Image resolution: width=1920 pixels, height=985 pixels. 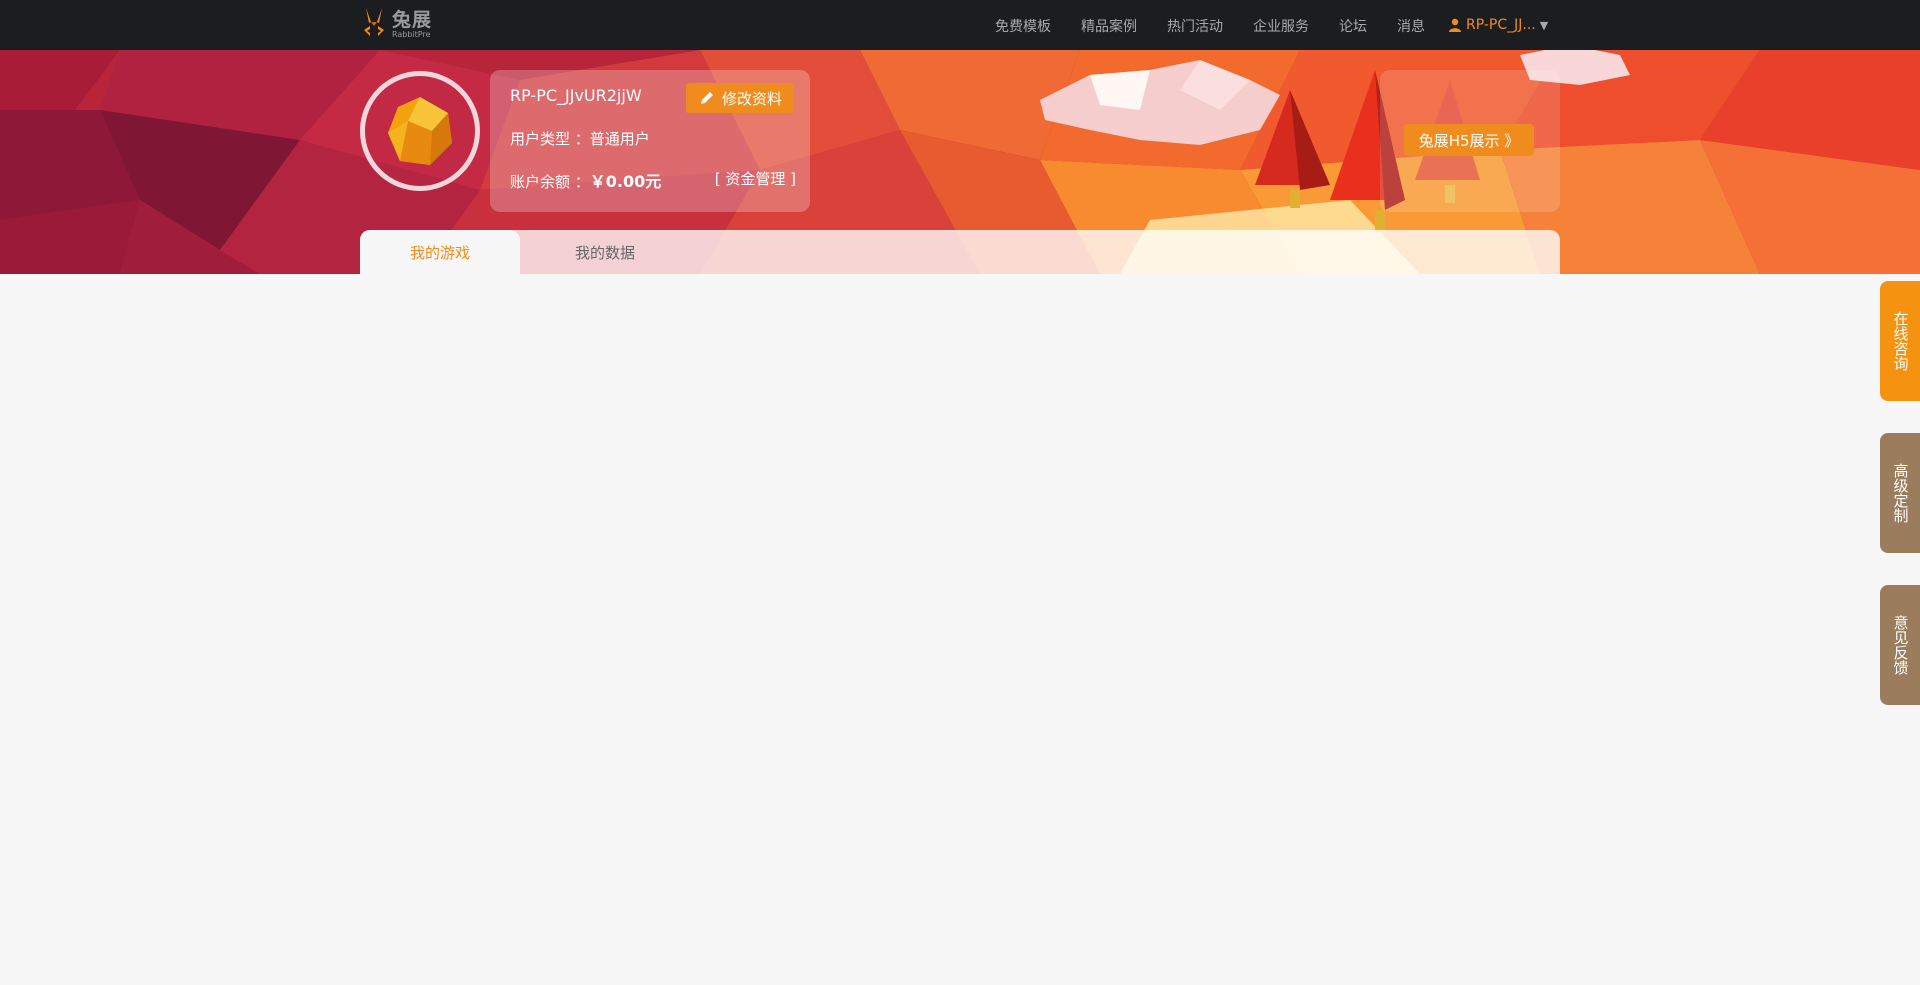 I want to click on h5-showcase-button: 兔展H5展示 》, so click(x=1469, y=140).